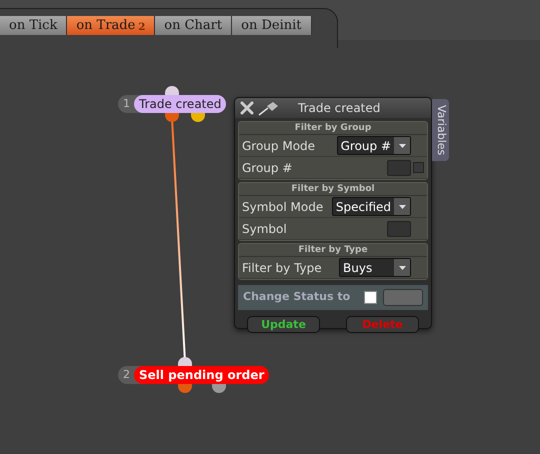  I want to click on node-label: Sell pending order, so click(202, 375).